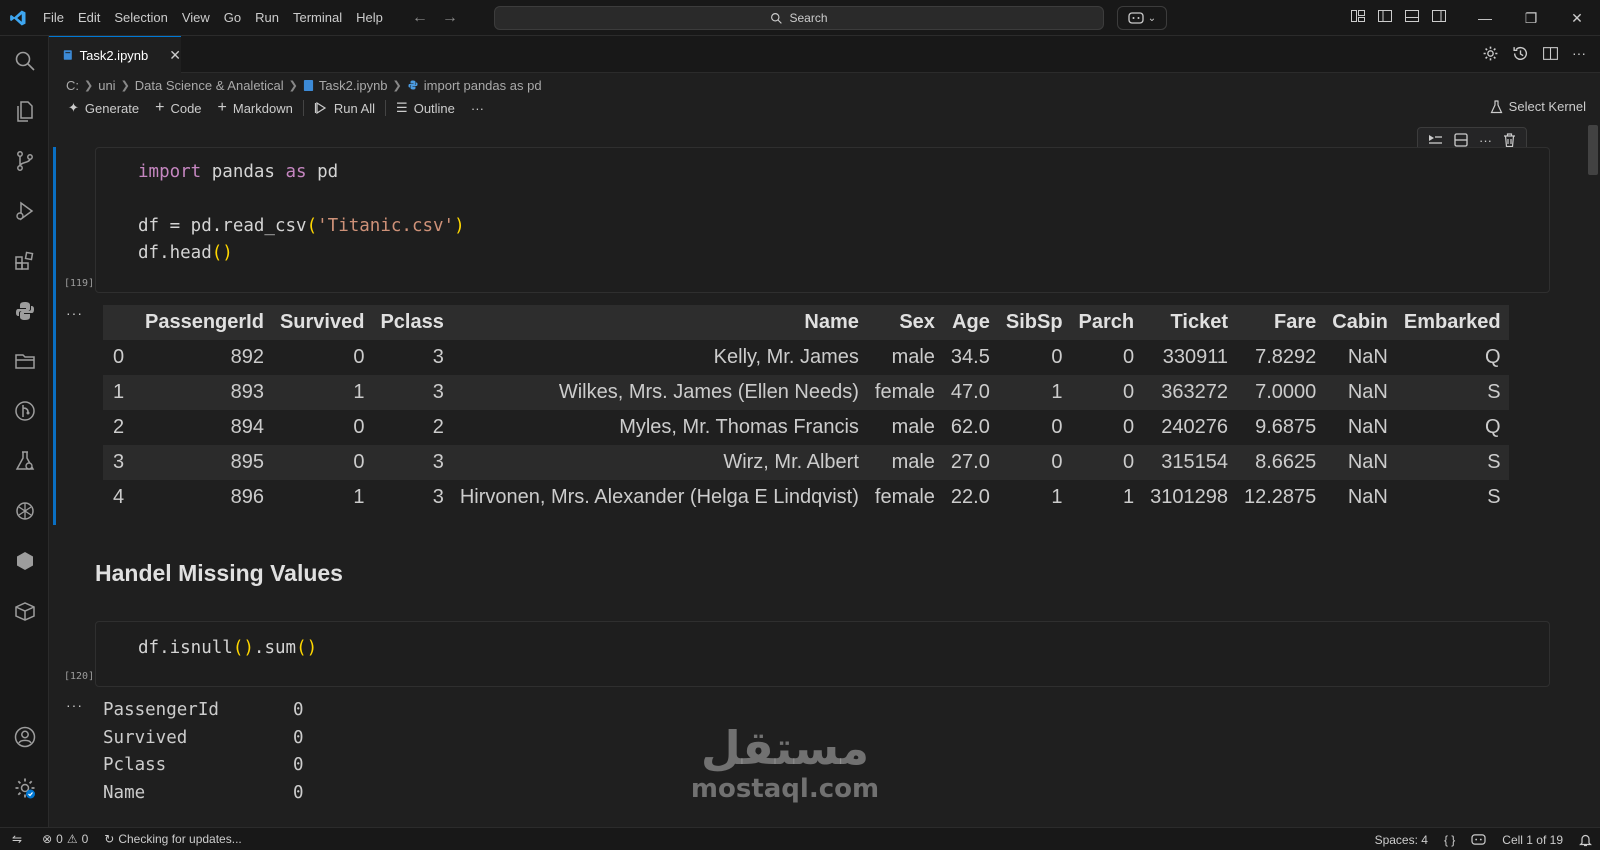  I want to click on code-token: (), so click(243, 648).